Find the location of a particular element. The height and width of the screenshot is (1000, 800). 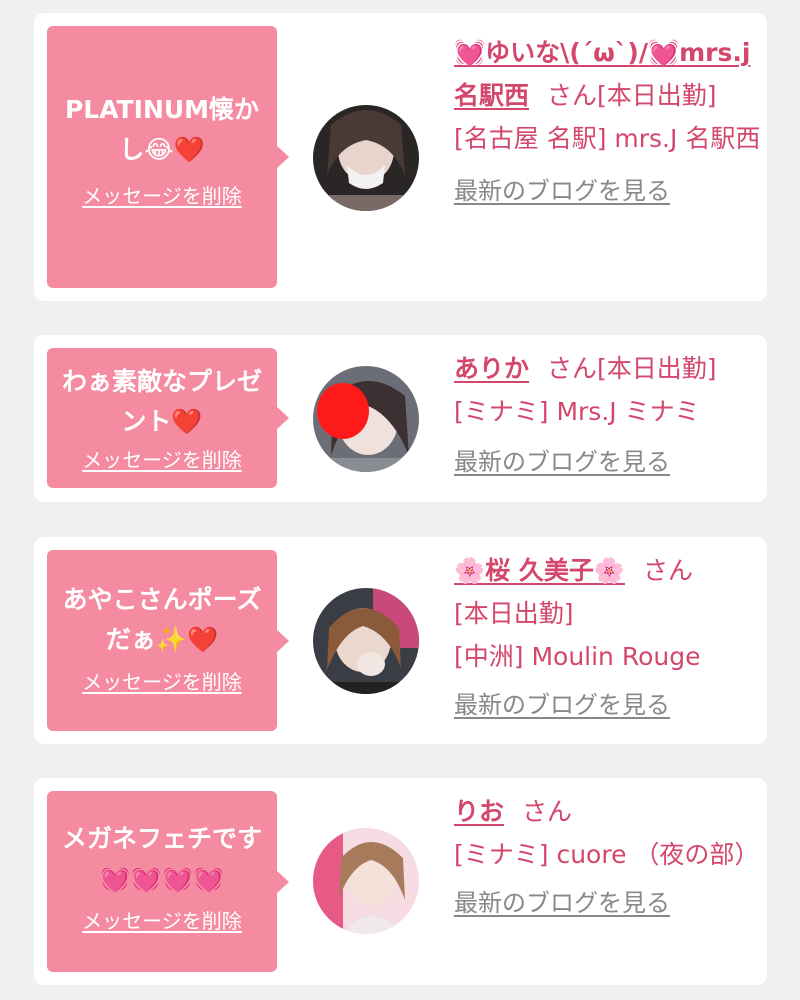

girl-name-link: 🌸桜 久美子🌸 is located at coordinates (539, 570).